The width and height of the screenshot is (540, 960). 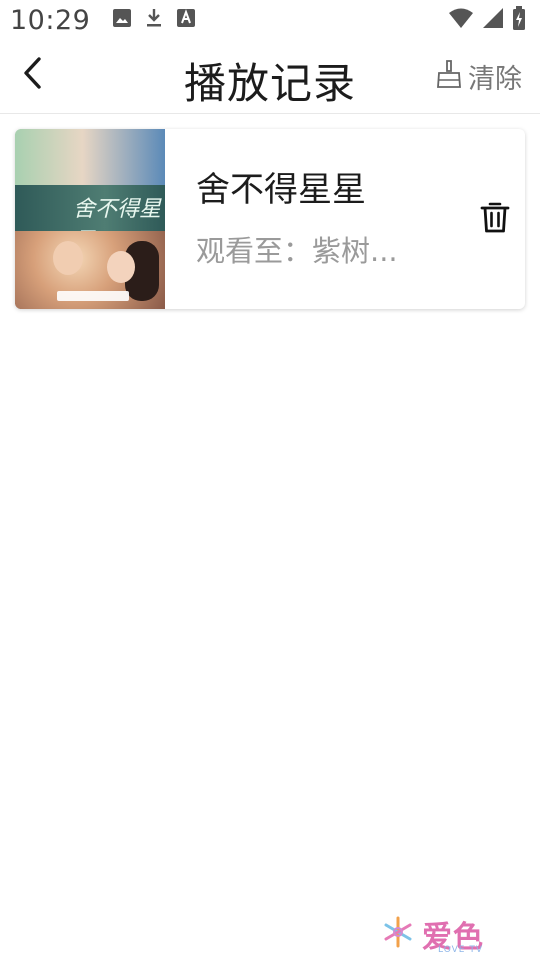 What do you see at coordinates (493, 20) in the screenshot?
I see `signal-icon` at bounding box center [493, 20].